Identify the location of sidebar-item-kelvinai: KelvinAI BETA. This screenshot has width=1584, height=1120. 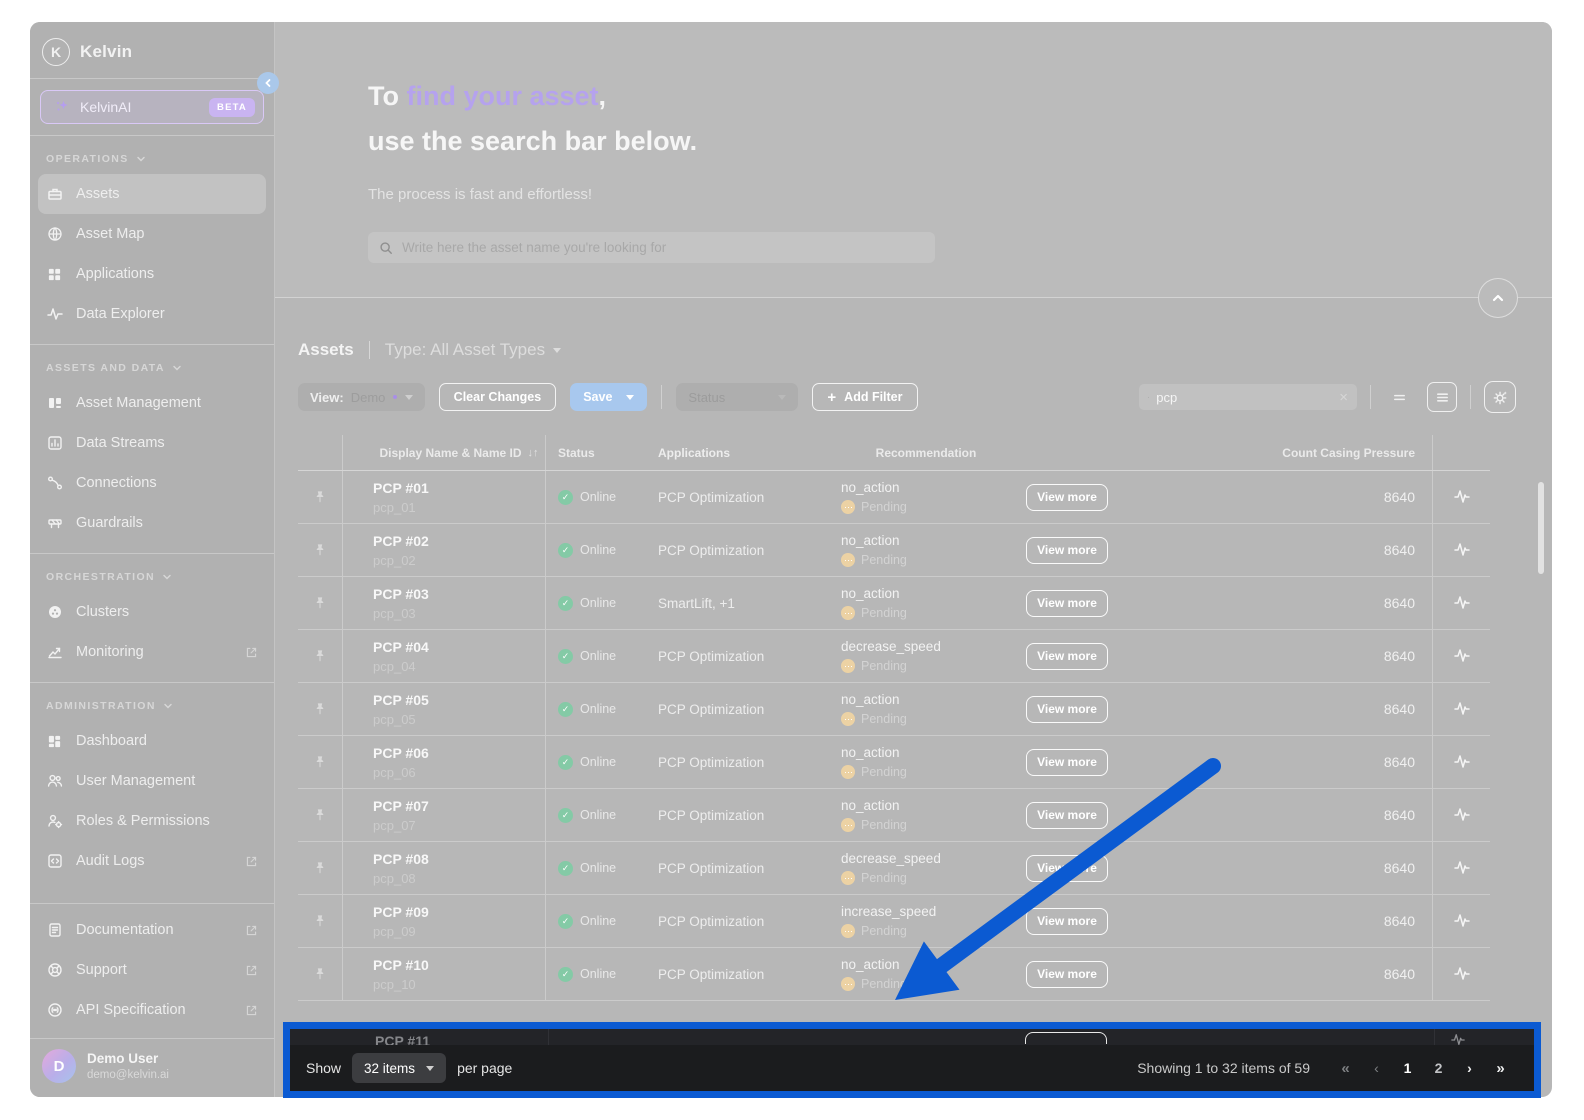
(152, 107).